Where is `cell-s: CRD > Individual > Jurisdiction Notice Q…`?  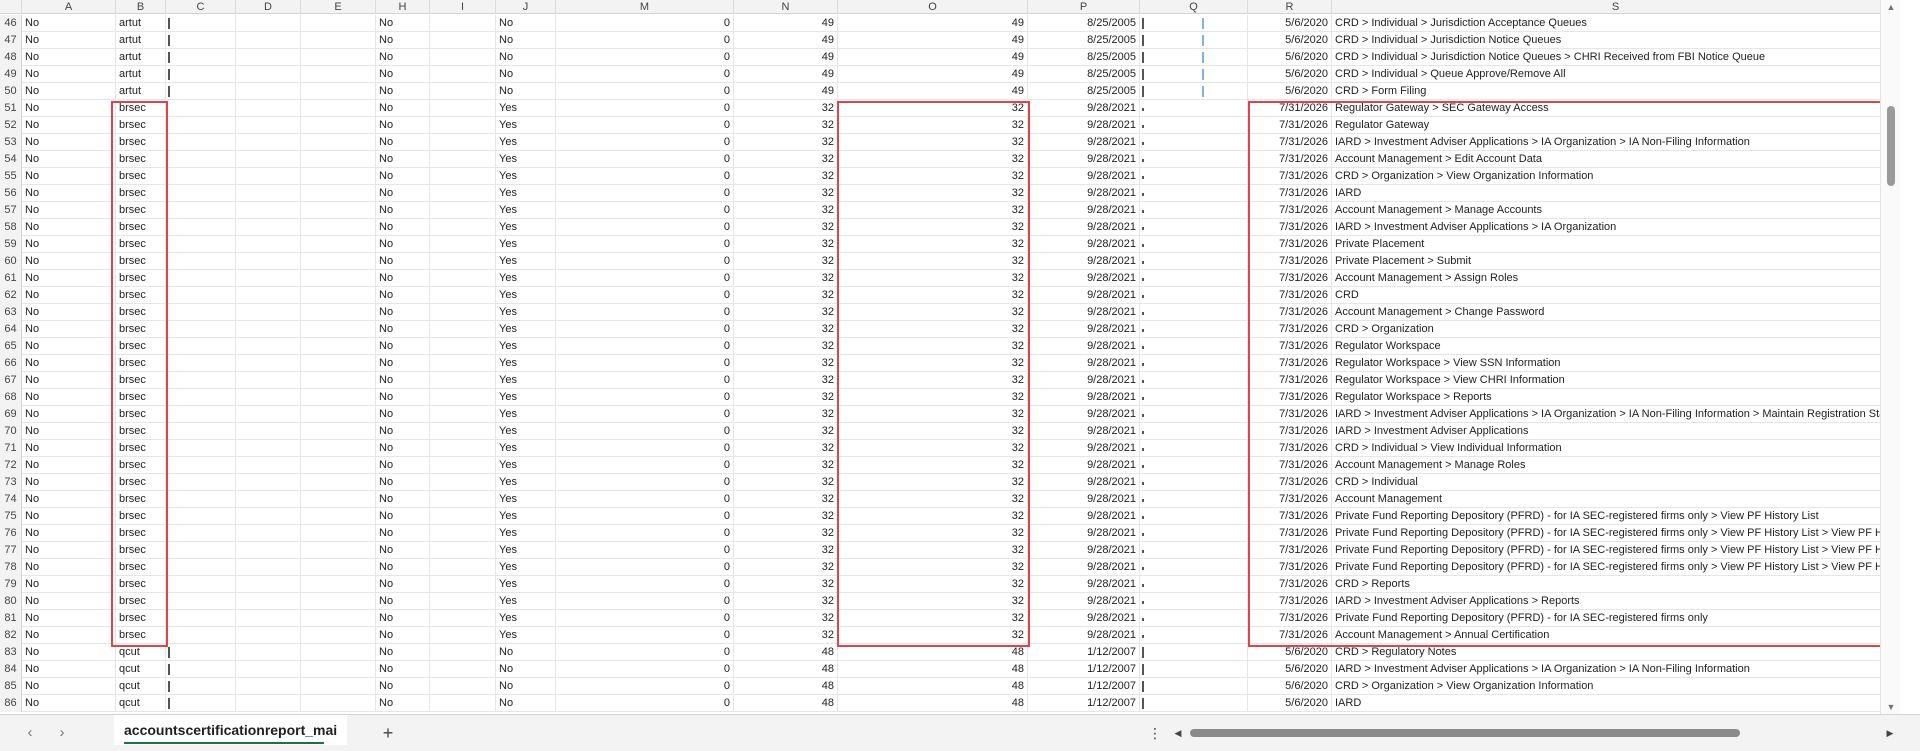
cell-s: CRD > Individual > Jurisdiction Notice Q… is located at coordinates (1616, 40).